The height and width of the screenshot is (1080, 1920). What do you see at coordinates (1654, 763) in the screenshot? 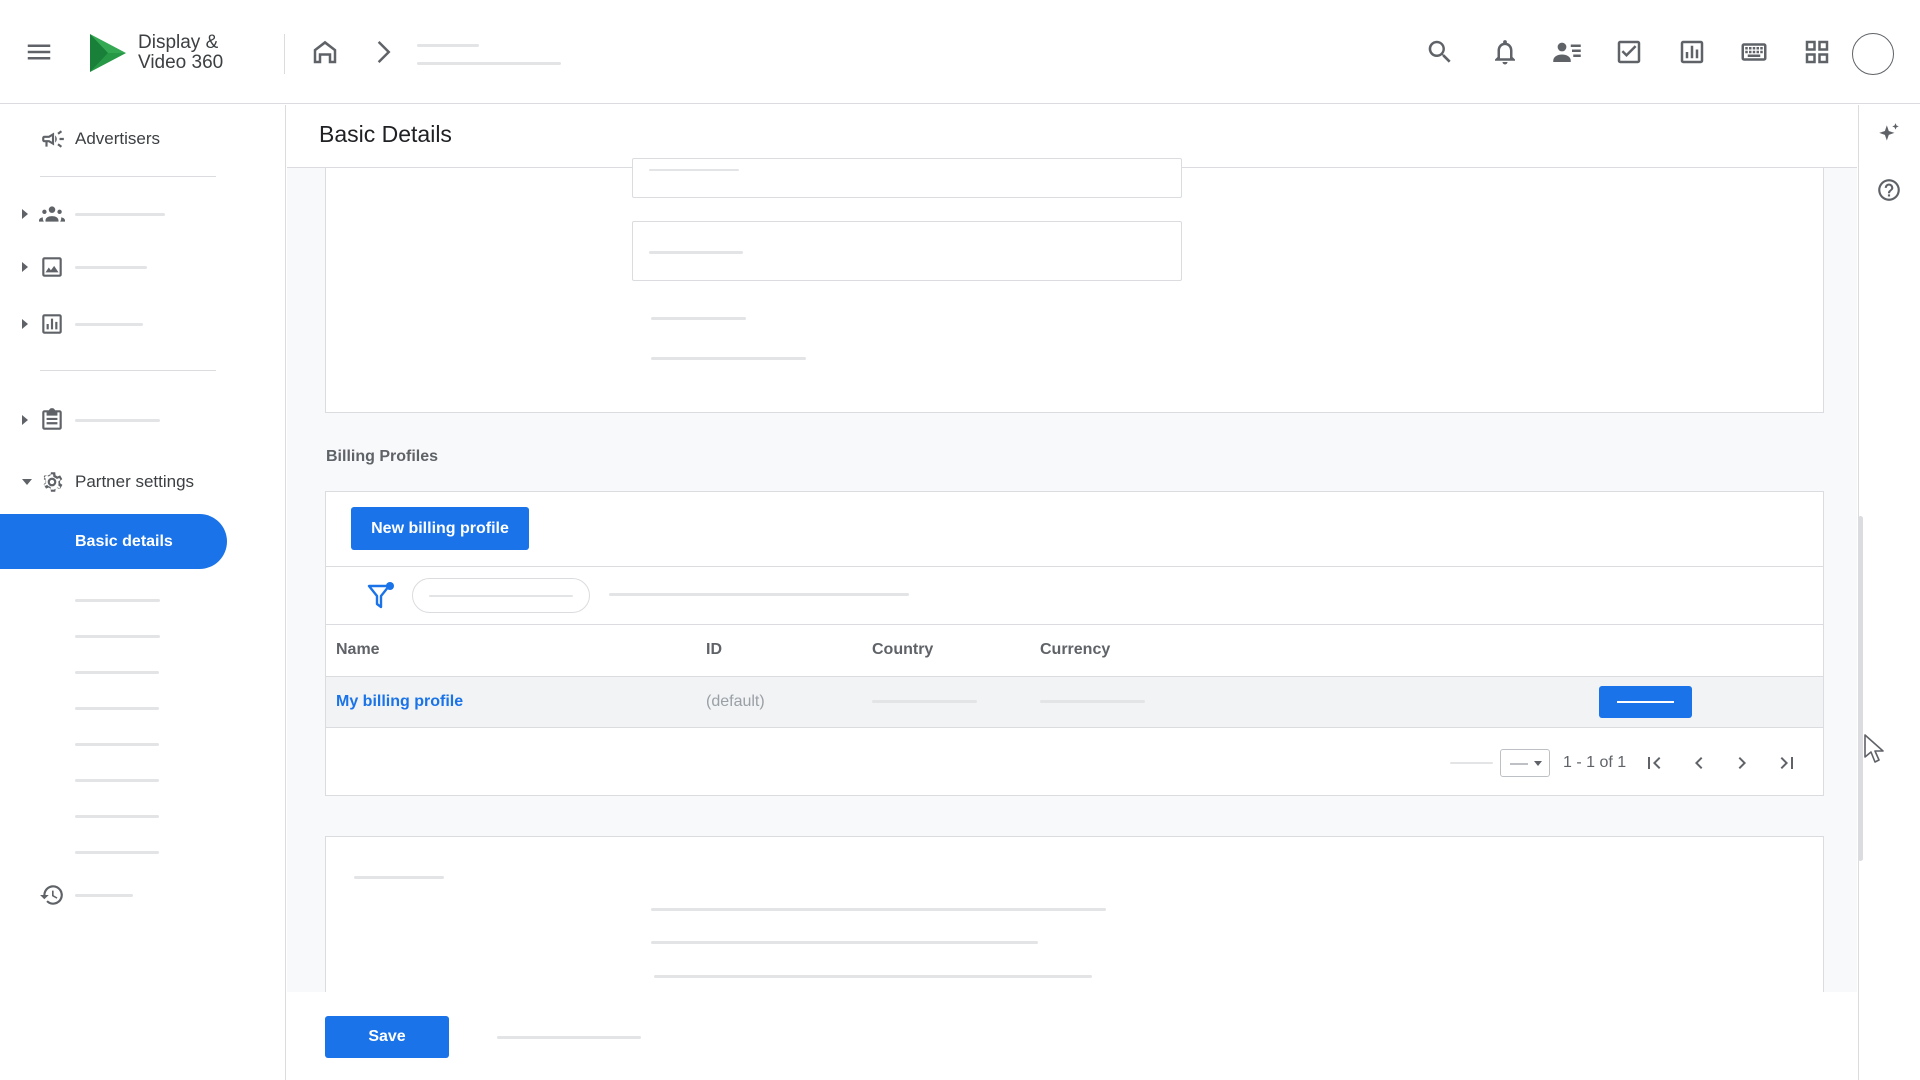
I see `first-page-icon` at bounding box center [1654, 763].